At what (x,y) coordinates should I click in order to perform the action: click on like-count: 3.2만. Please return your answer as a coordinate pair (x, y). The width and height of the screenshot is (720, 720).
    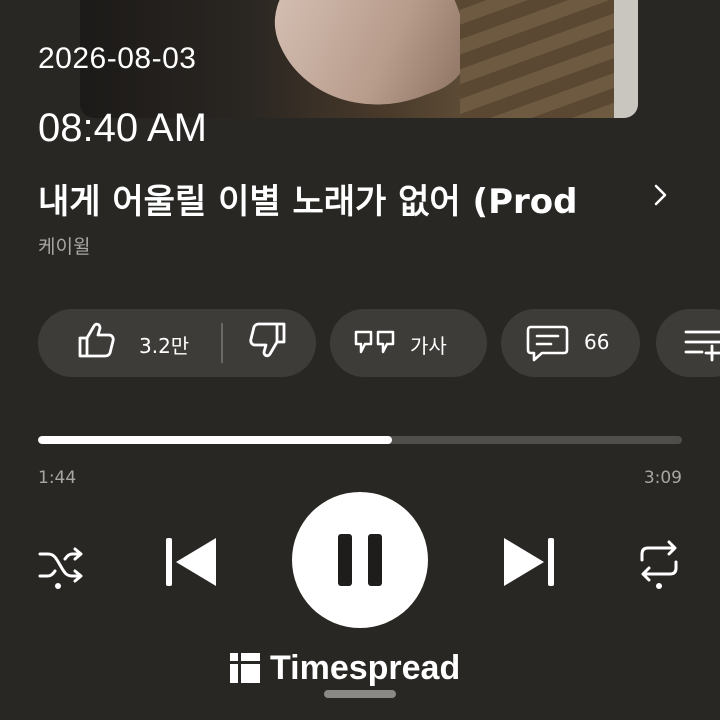
    Looking at the image, I should click on (164, 344).